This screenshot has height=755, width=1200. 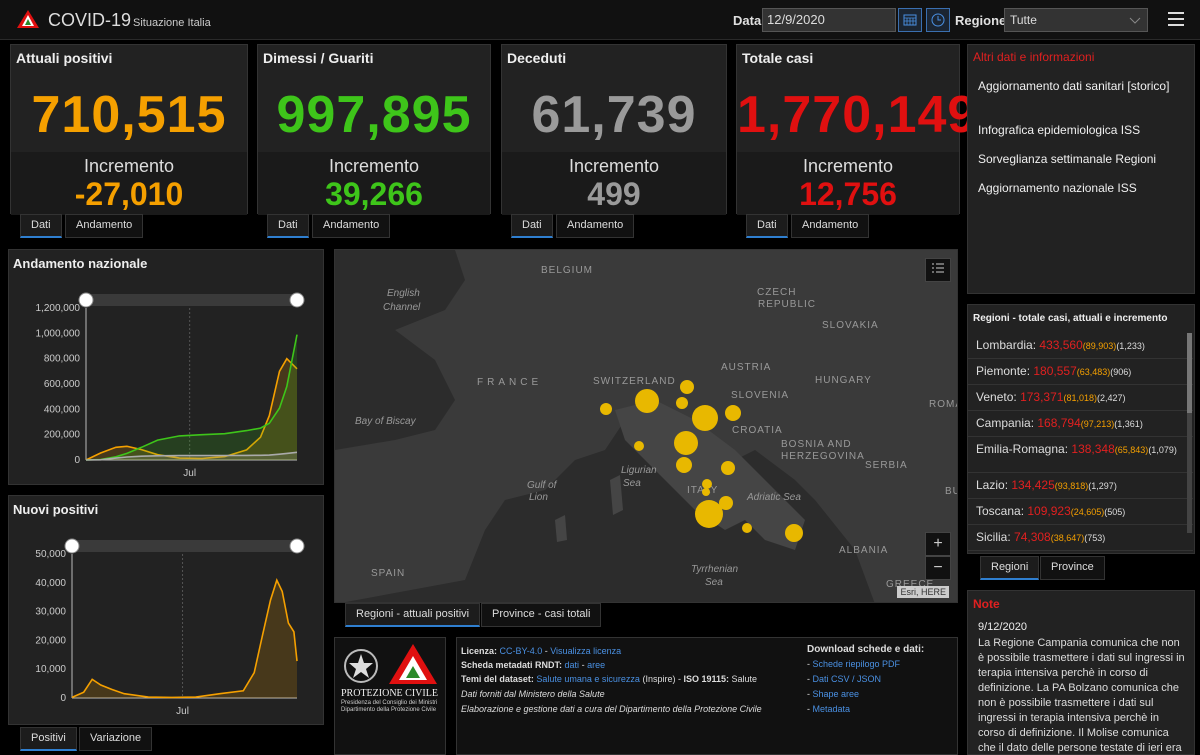 I want to click on date-input: 12/9/2020, so click(x=829, y=20).